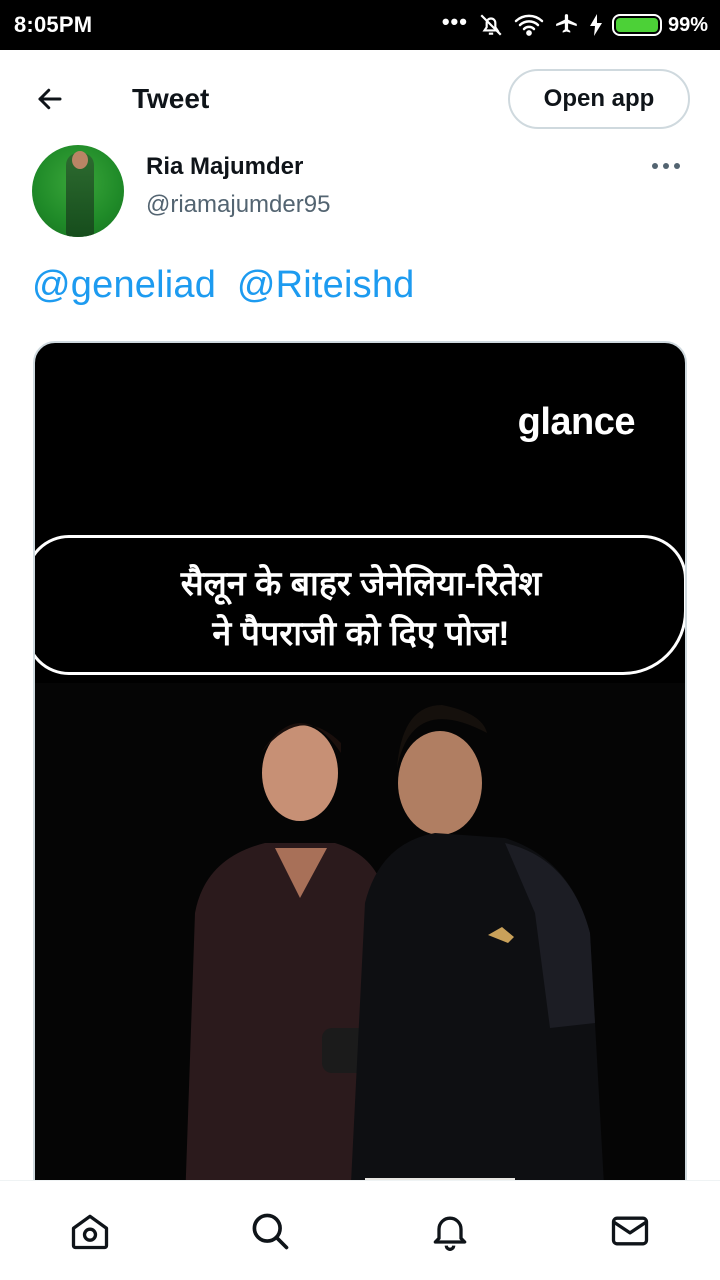  What do you see at coordinates (361, 584) in the screenshot?
I see `headline-line-1: सैलून के बाहर जेनेलिया-रितेश` at bounding box center [361, 584].